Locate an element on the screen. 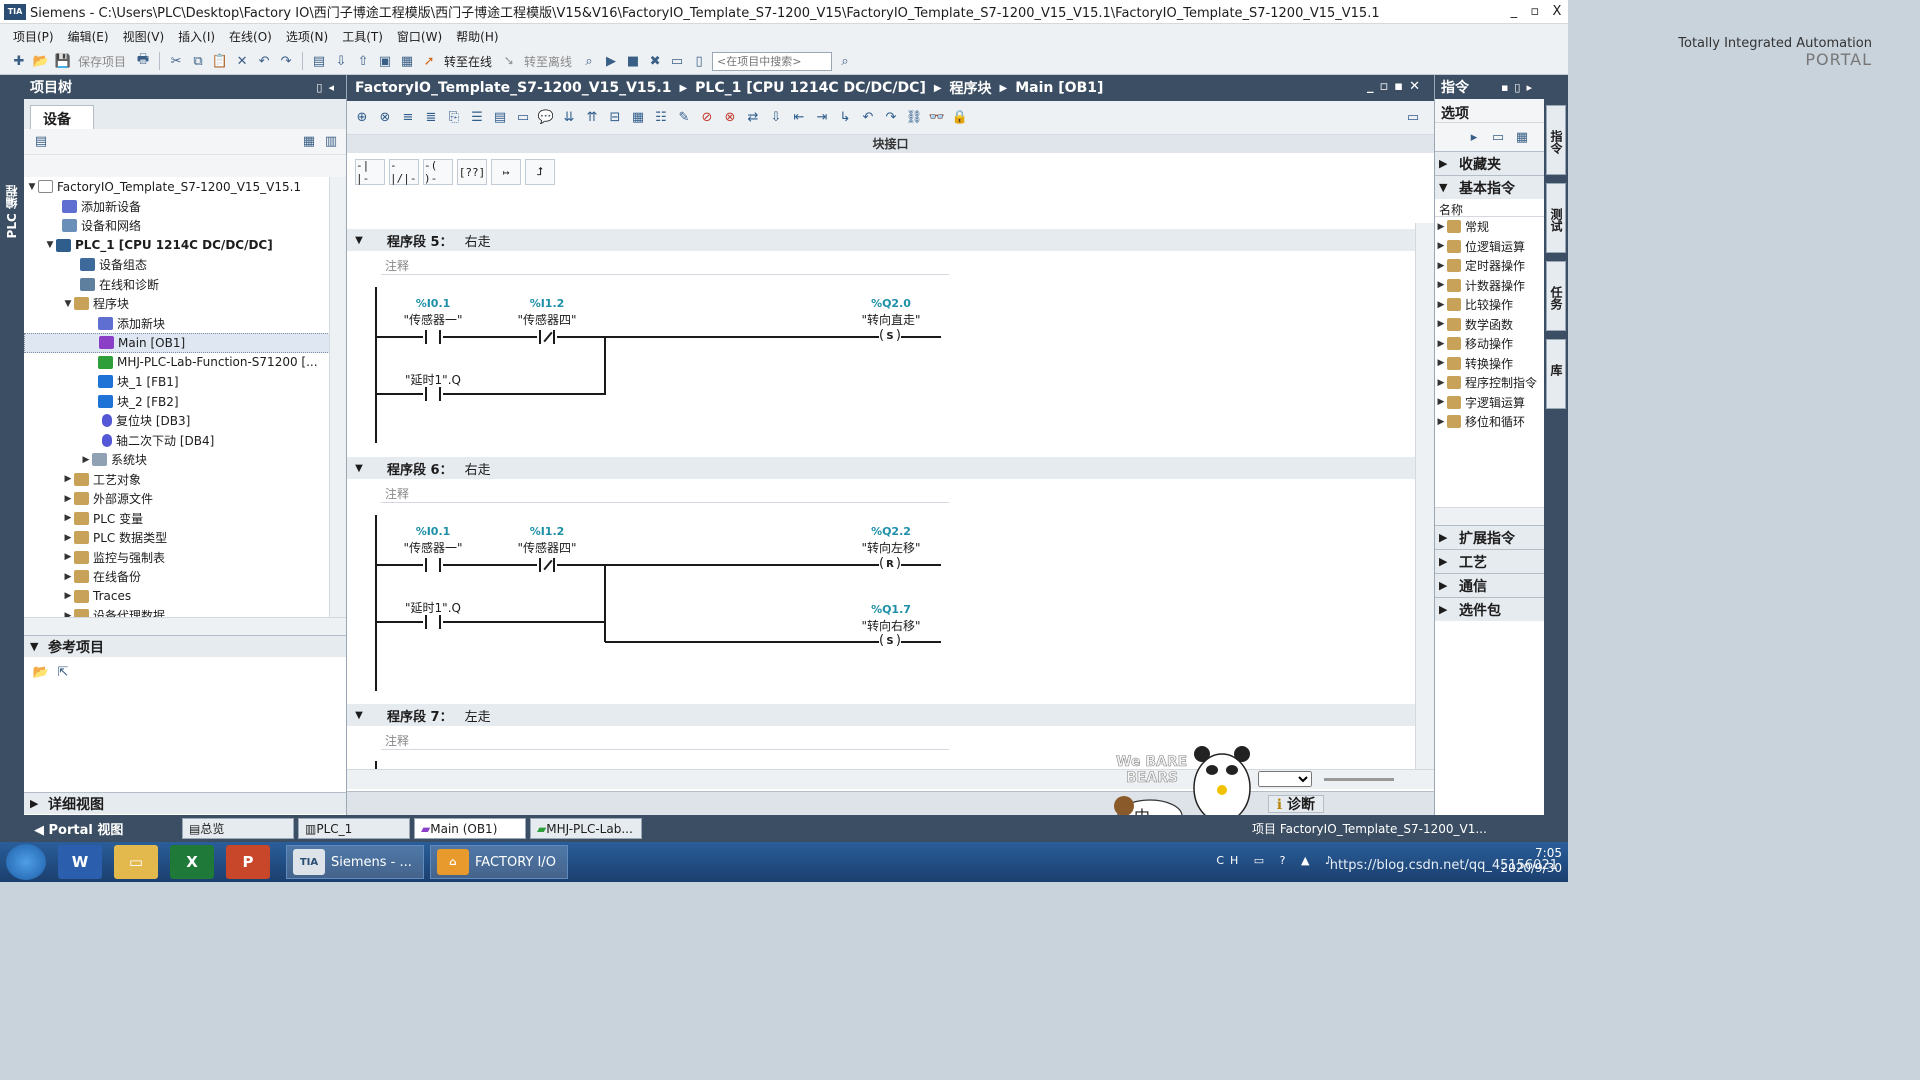  operand-symbol: "延时1".Q is located at coordinates (433, 607).